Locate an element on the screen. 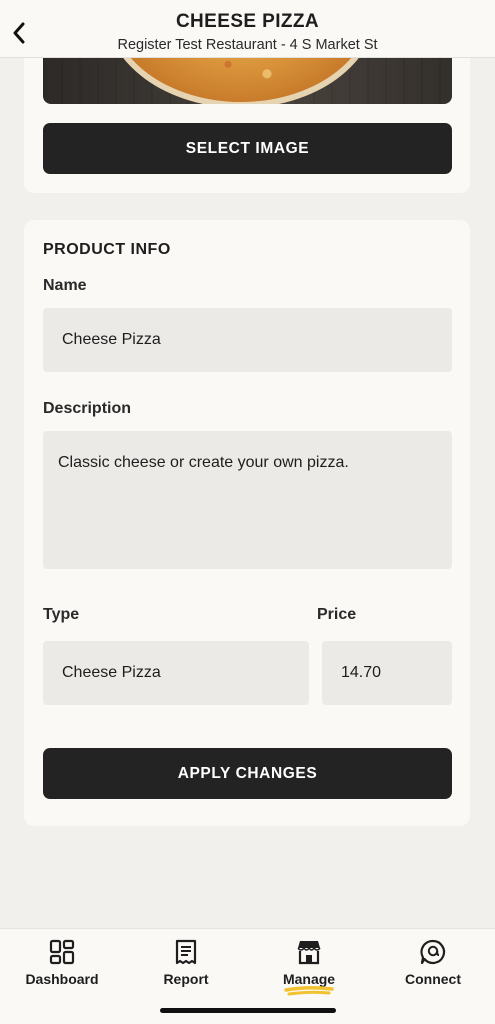 This screenshot has width=495, height=1024. home-indicator is located at coordinates (248, 1010).